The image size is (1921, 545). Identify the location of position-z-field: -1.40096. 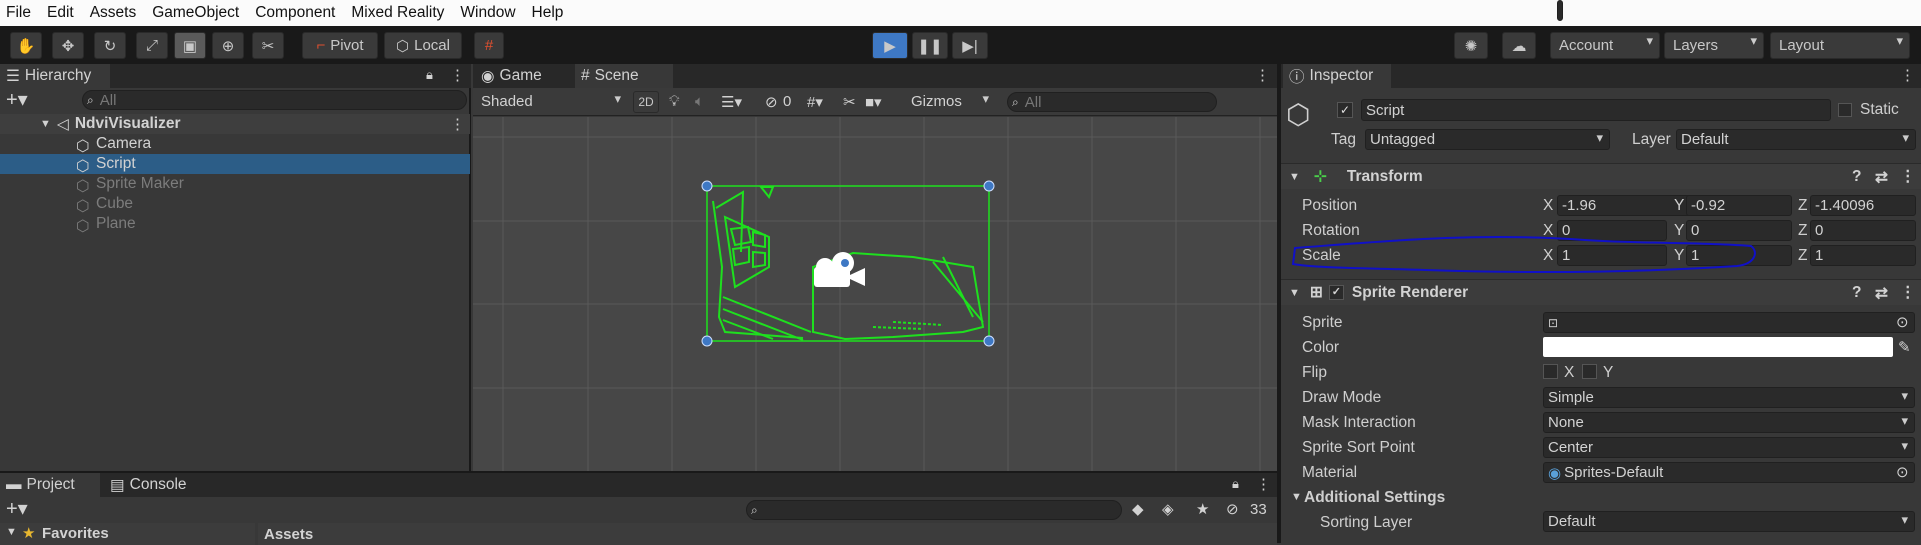
(1863, 205).